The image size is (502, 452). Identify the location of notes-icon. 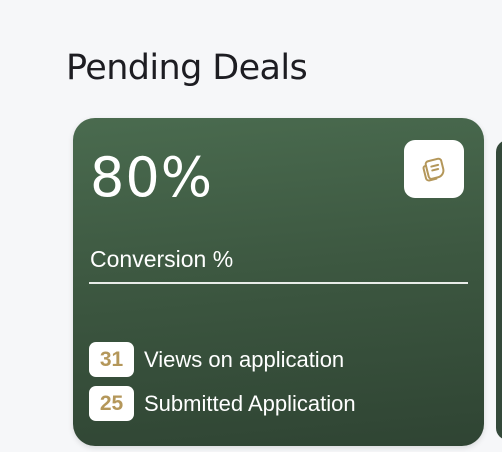
(433, 169).